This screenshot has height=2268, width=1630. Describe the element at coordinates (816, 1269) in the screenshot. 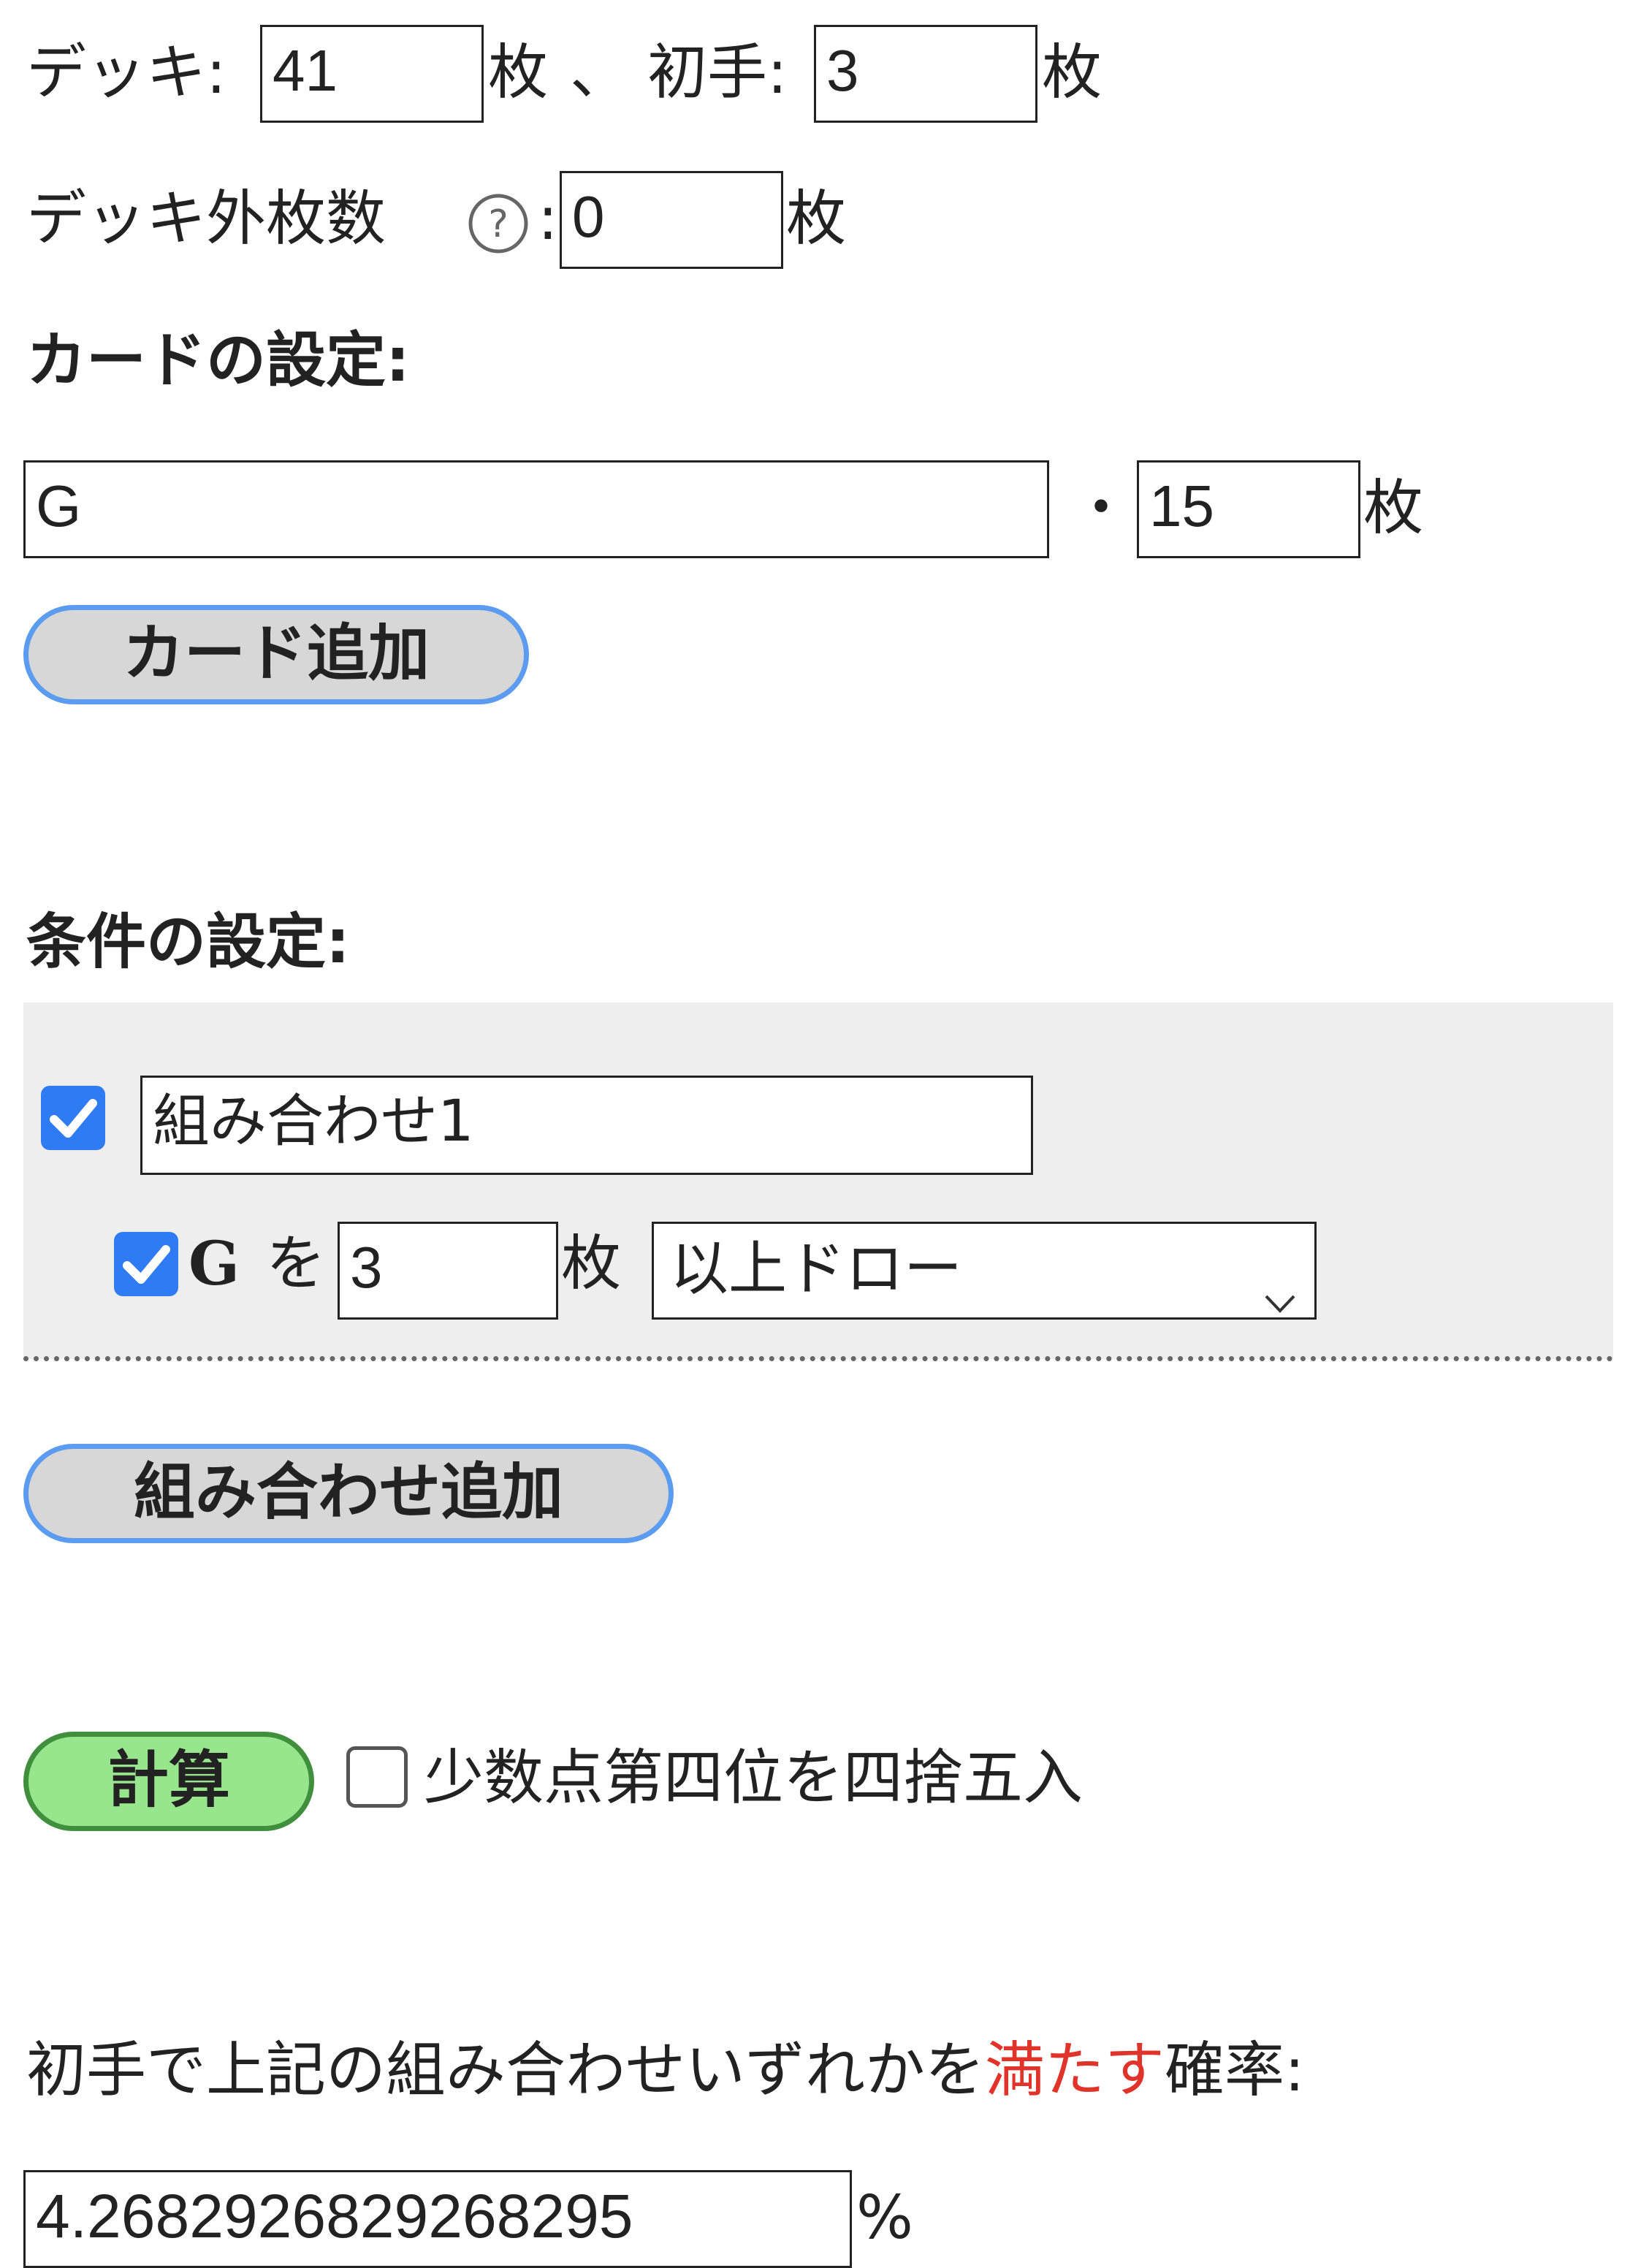

I see `draw-mode-value: 以上ドロー` at that location.